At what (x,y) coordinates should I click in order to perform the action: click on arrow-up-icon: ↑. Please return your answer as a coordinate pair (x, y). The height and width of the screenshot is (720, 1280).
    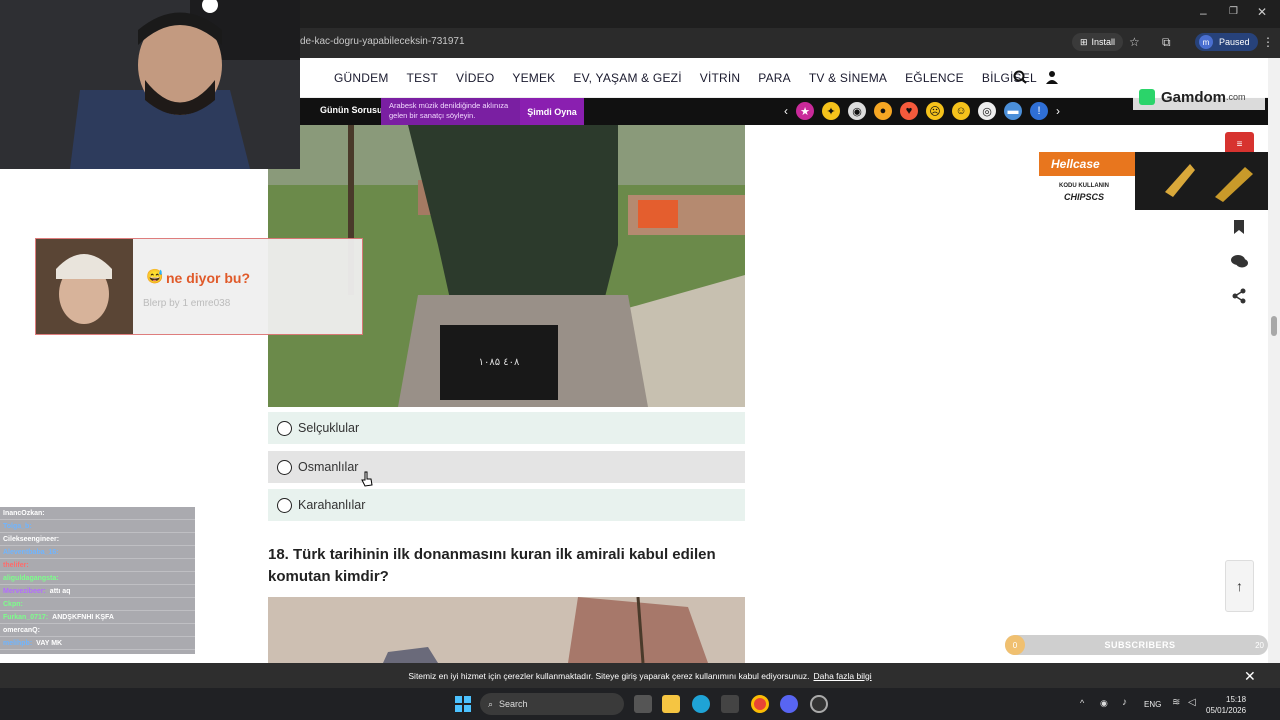
    Looking at the image, I should click on (1239, 586).